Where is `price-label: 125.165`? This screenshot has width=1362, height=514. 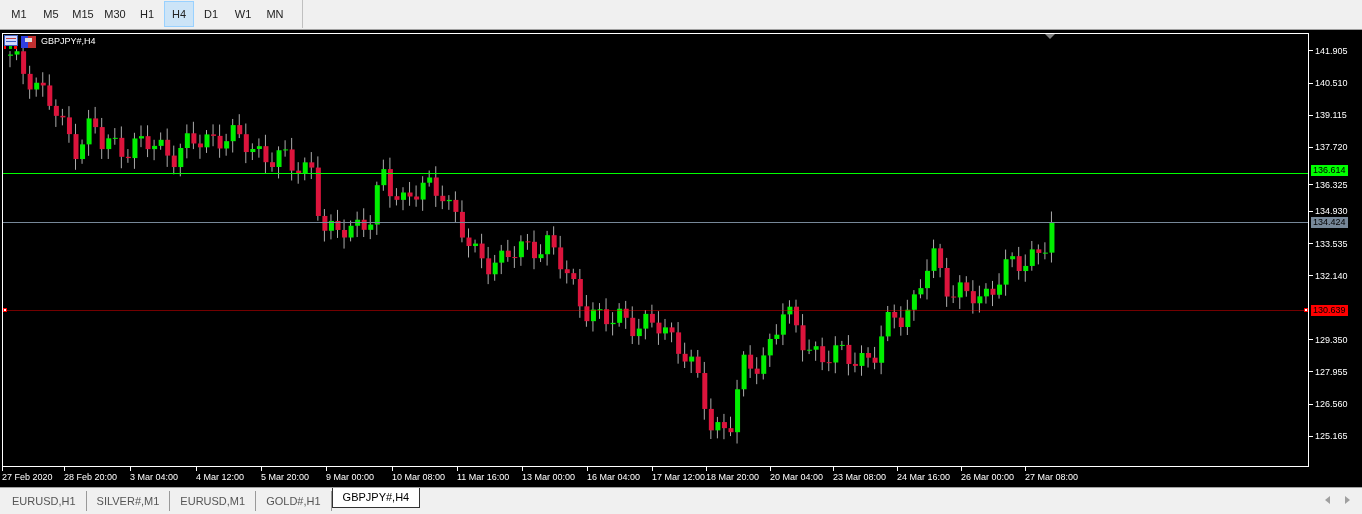
price-label: 125.165 is located at coordinates (1331, 436).